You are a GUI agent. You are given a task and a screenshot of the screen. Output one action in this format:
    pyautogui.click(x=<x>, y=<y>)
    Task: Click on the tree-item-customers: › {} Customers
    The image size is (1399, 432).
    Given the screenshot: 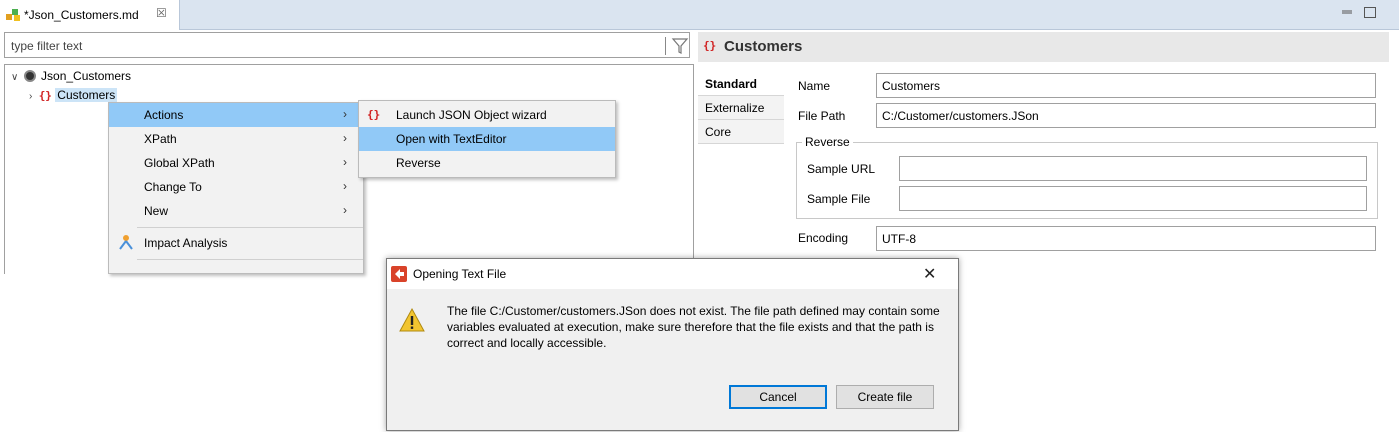 What is the action you would take?
    pyautogui.click(x=73, y=97)
    